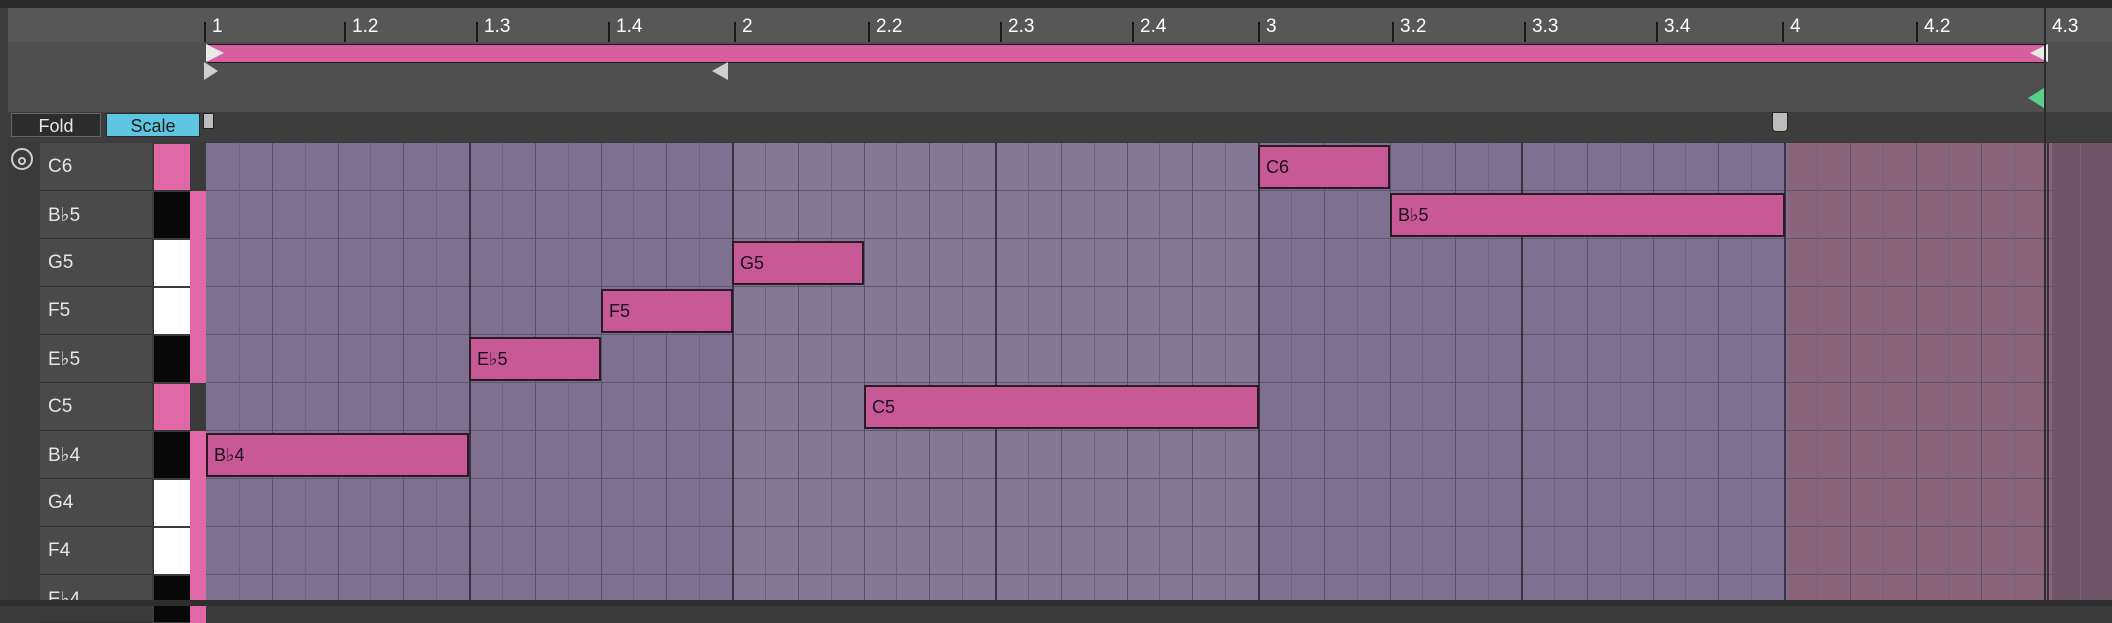 The width and height of the screenshot is (2112, 623). Describe the element at coordinates (1127, 53) in the screenshot. I see `loop-brace` at that location.